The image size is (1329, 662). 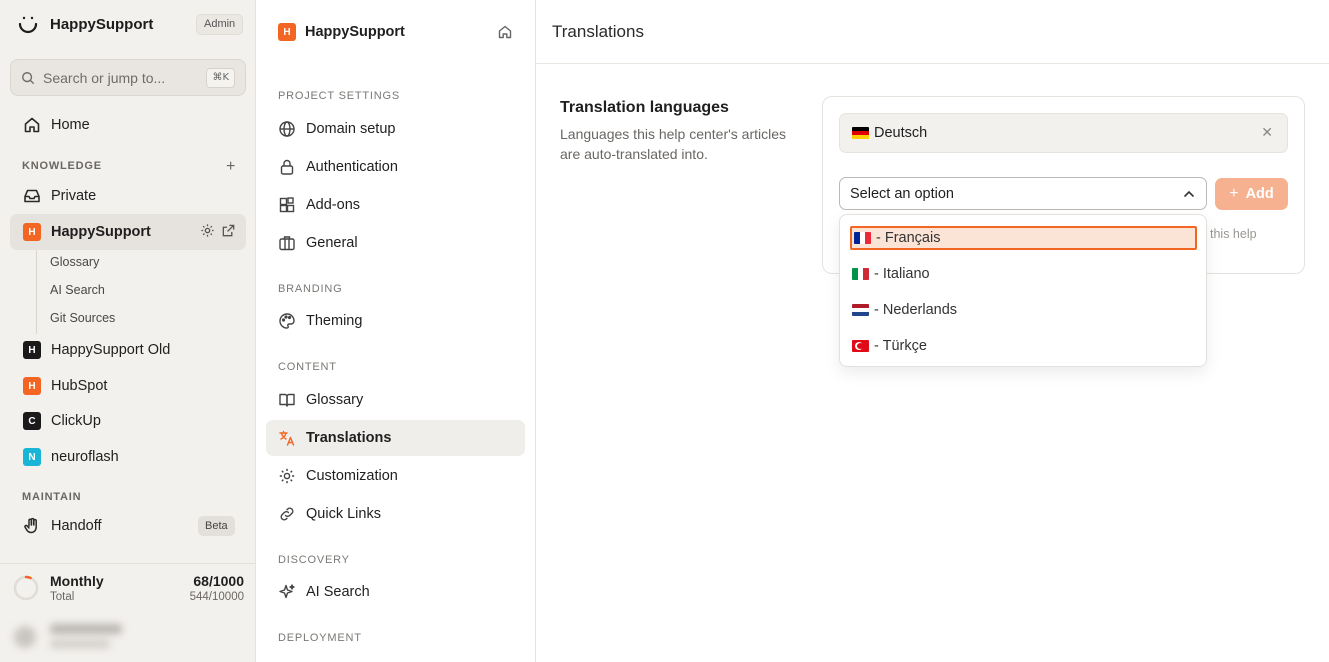 What do you see at coordinates (76, 526) in the screenshot?
I see `sidebar-item-label: Handoff` at bounding box center [76, 526].